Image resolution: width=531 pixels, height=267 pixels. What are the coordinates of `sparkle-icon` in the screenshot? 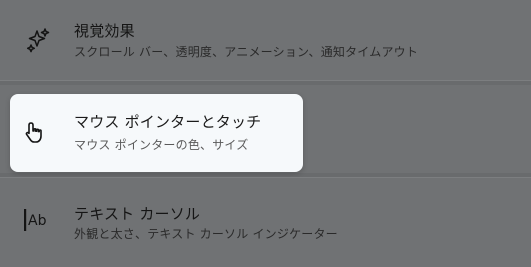 It's located at (38, 40).